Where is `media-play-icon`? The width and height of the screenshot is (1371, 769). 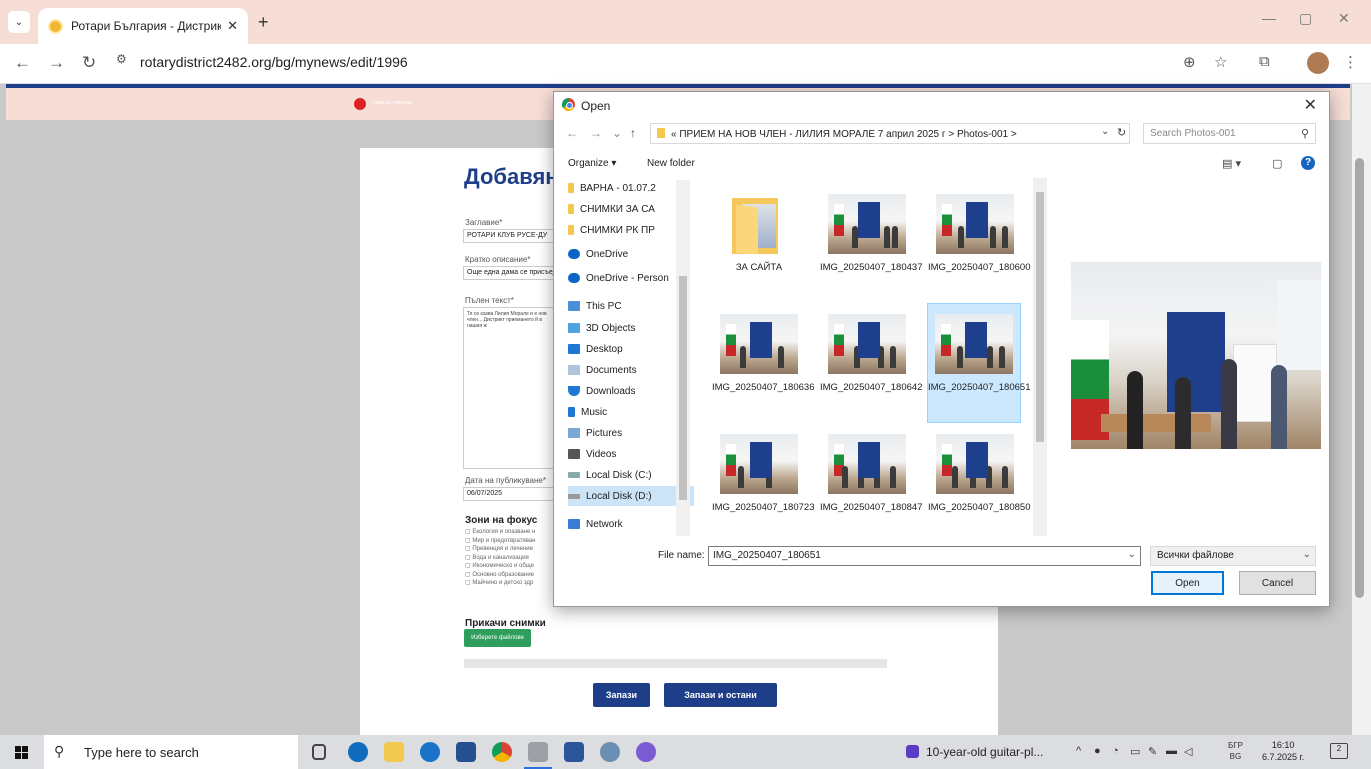 media-play-icon is located at coordinates (912, 751).